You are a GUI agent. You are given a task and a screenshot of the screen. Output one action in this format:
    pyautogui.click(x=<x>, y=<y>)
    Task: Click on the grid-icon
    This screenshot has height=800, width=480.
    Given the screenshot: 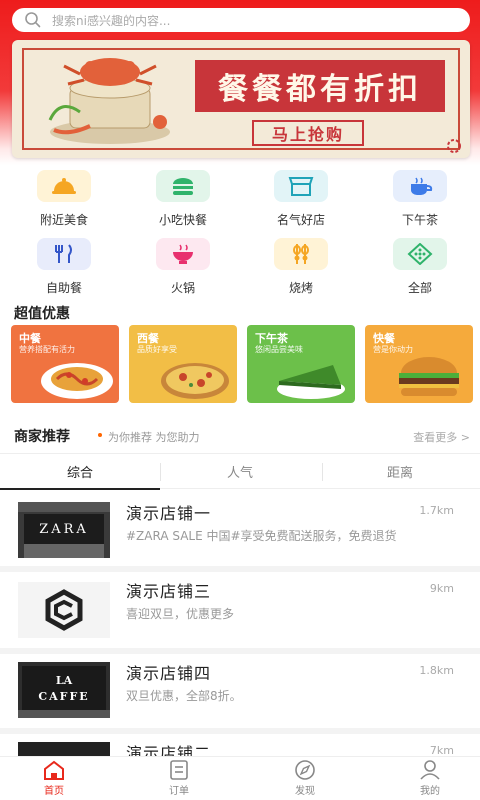 What is the action you would take?
    pyautogui.click(x=420, y=254)
    